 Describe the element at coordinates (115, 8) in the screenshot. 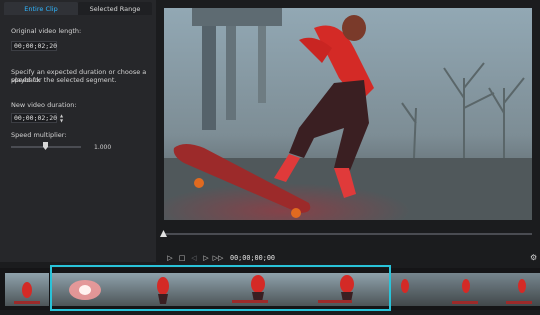

I see `tab-selected-range: Selected Range` at that location.